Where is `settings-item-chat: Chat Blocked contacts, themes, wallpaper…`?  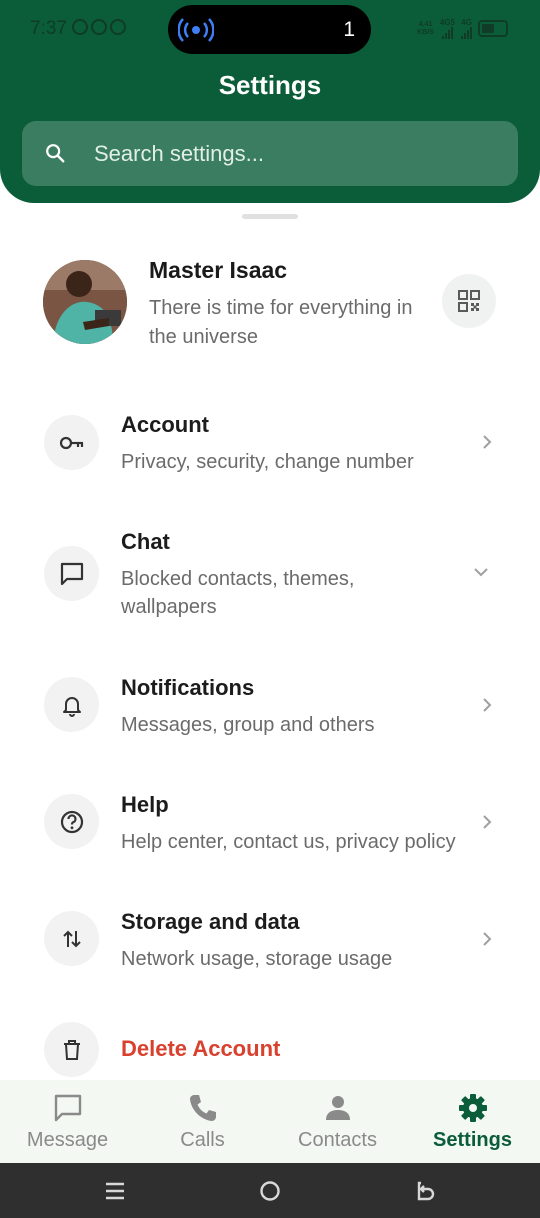
settings-item-chat: Chat Blocked contacts, themes, wallpaper… is located at coordinates (270, 577).